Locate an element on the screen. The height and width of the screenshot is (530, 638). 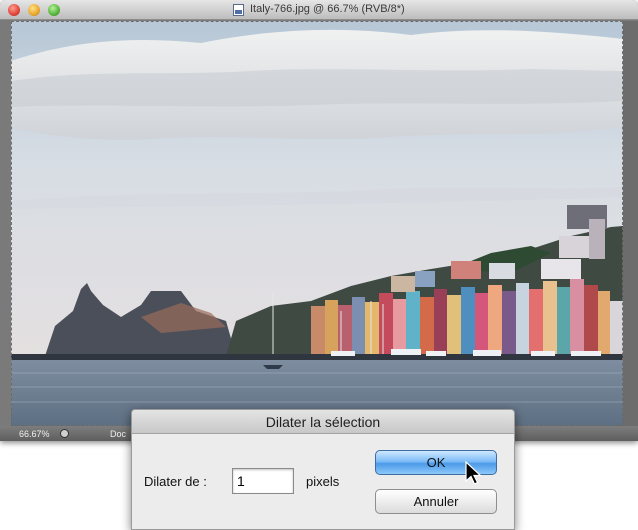
minimize-window-button is located at coordinates (34, 10).